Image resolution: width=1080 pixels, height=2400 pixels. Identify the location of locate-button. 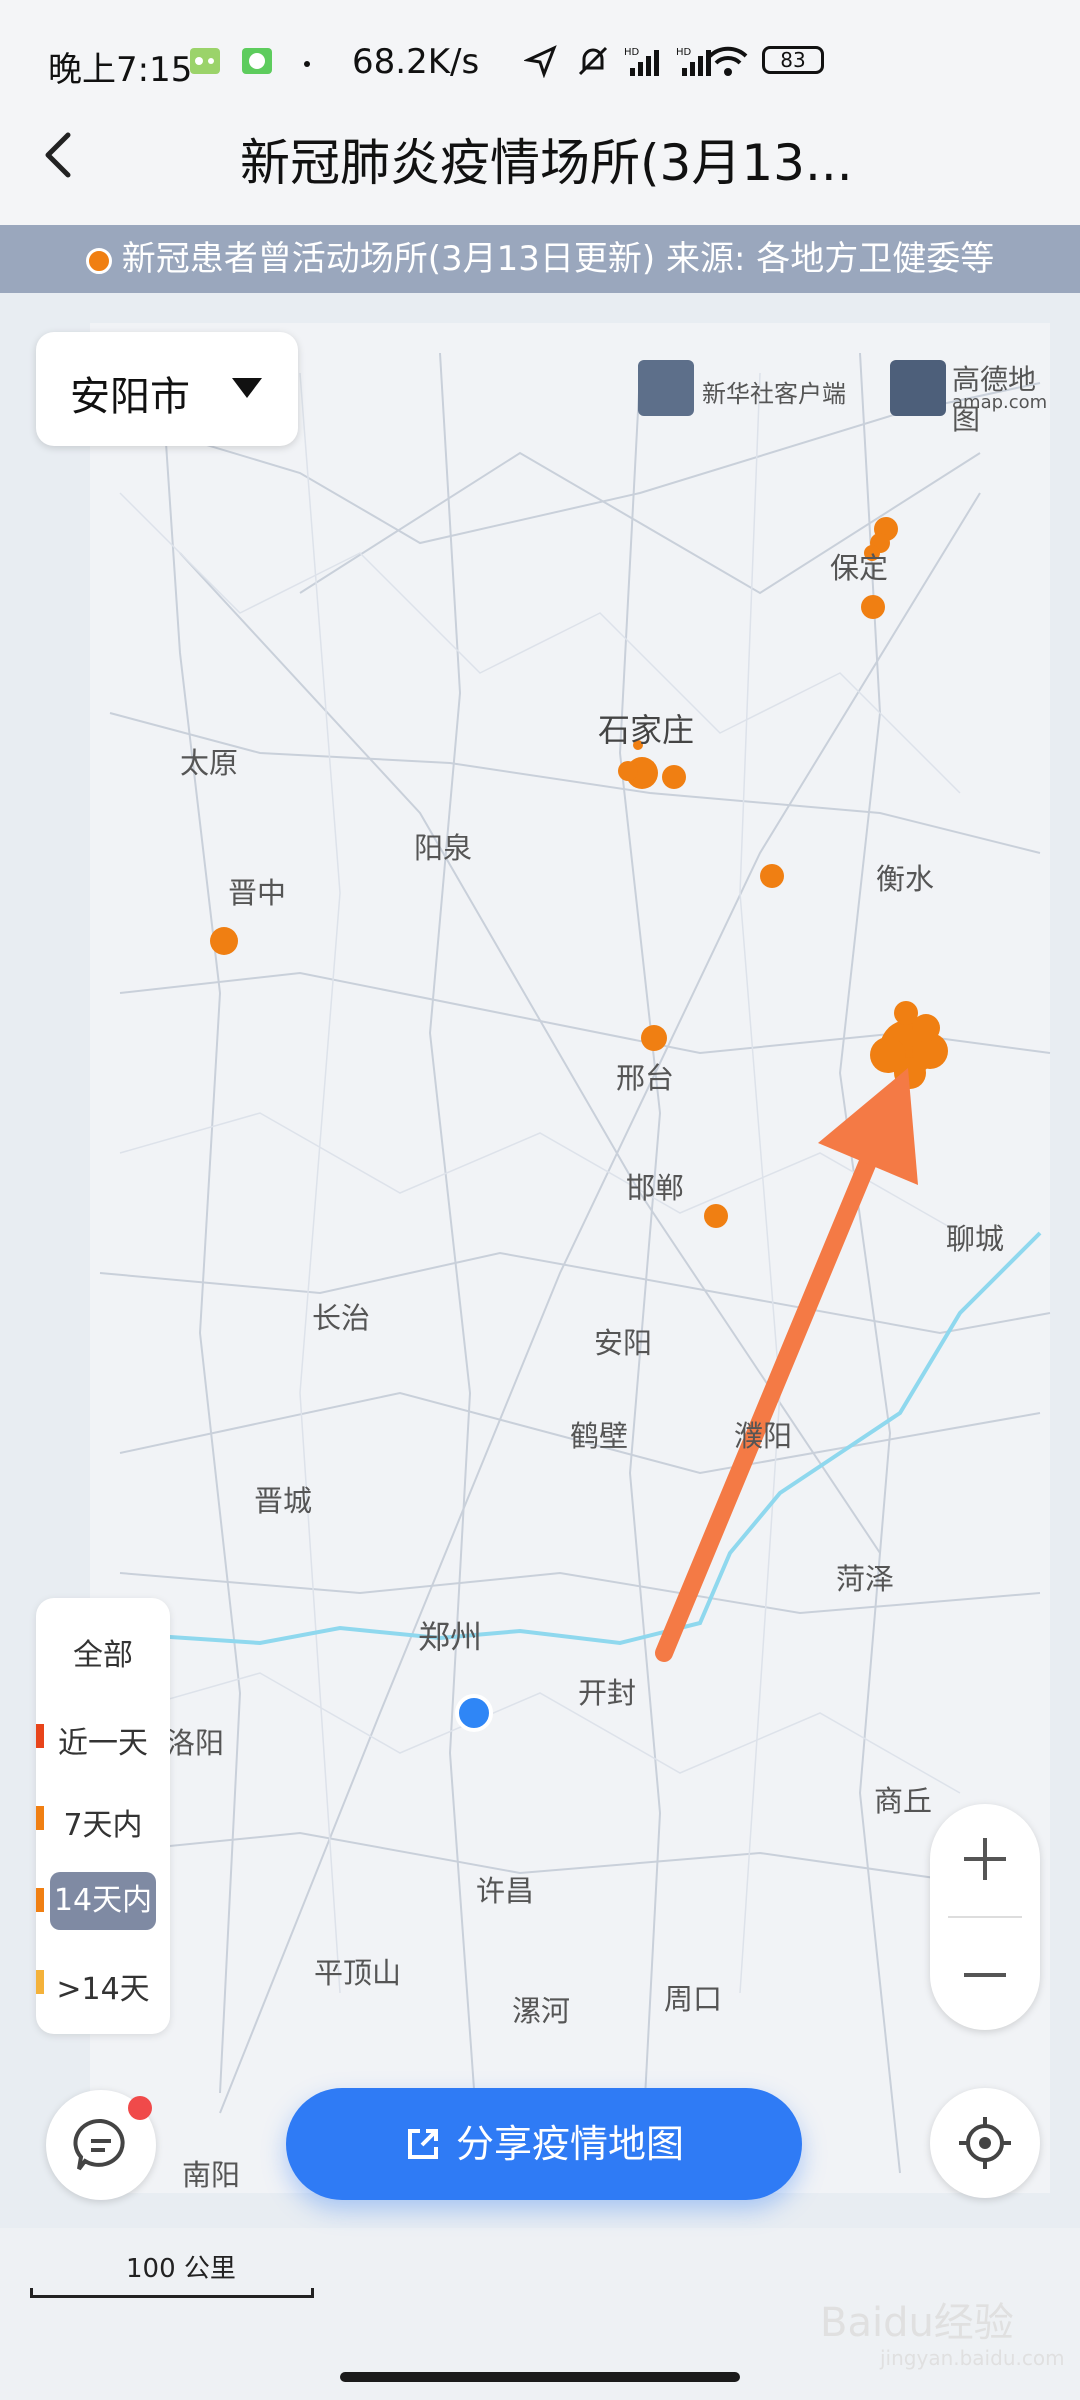
(985, 2143).